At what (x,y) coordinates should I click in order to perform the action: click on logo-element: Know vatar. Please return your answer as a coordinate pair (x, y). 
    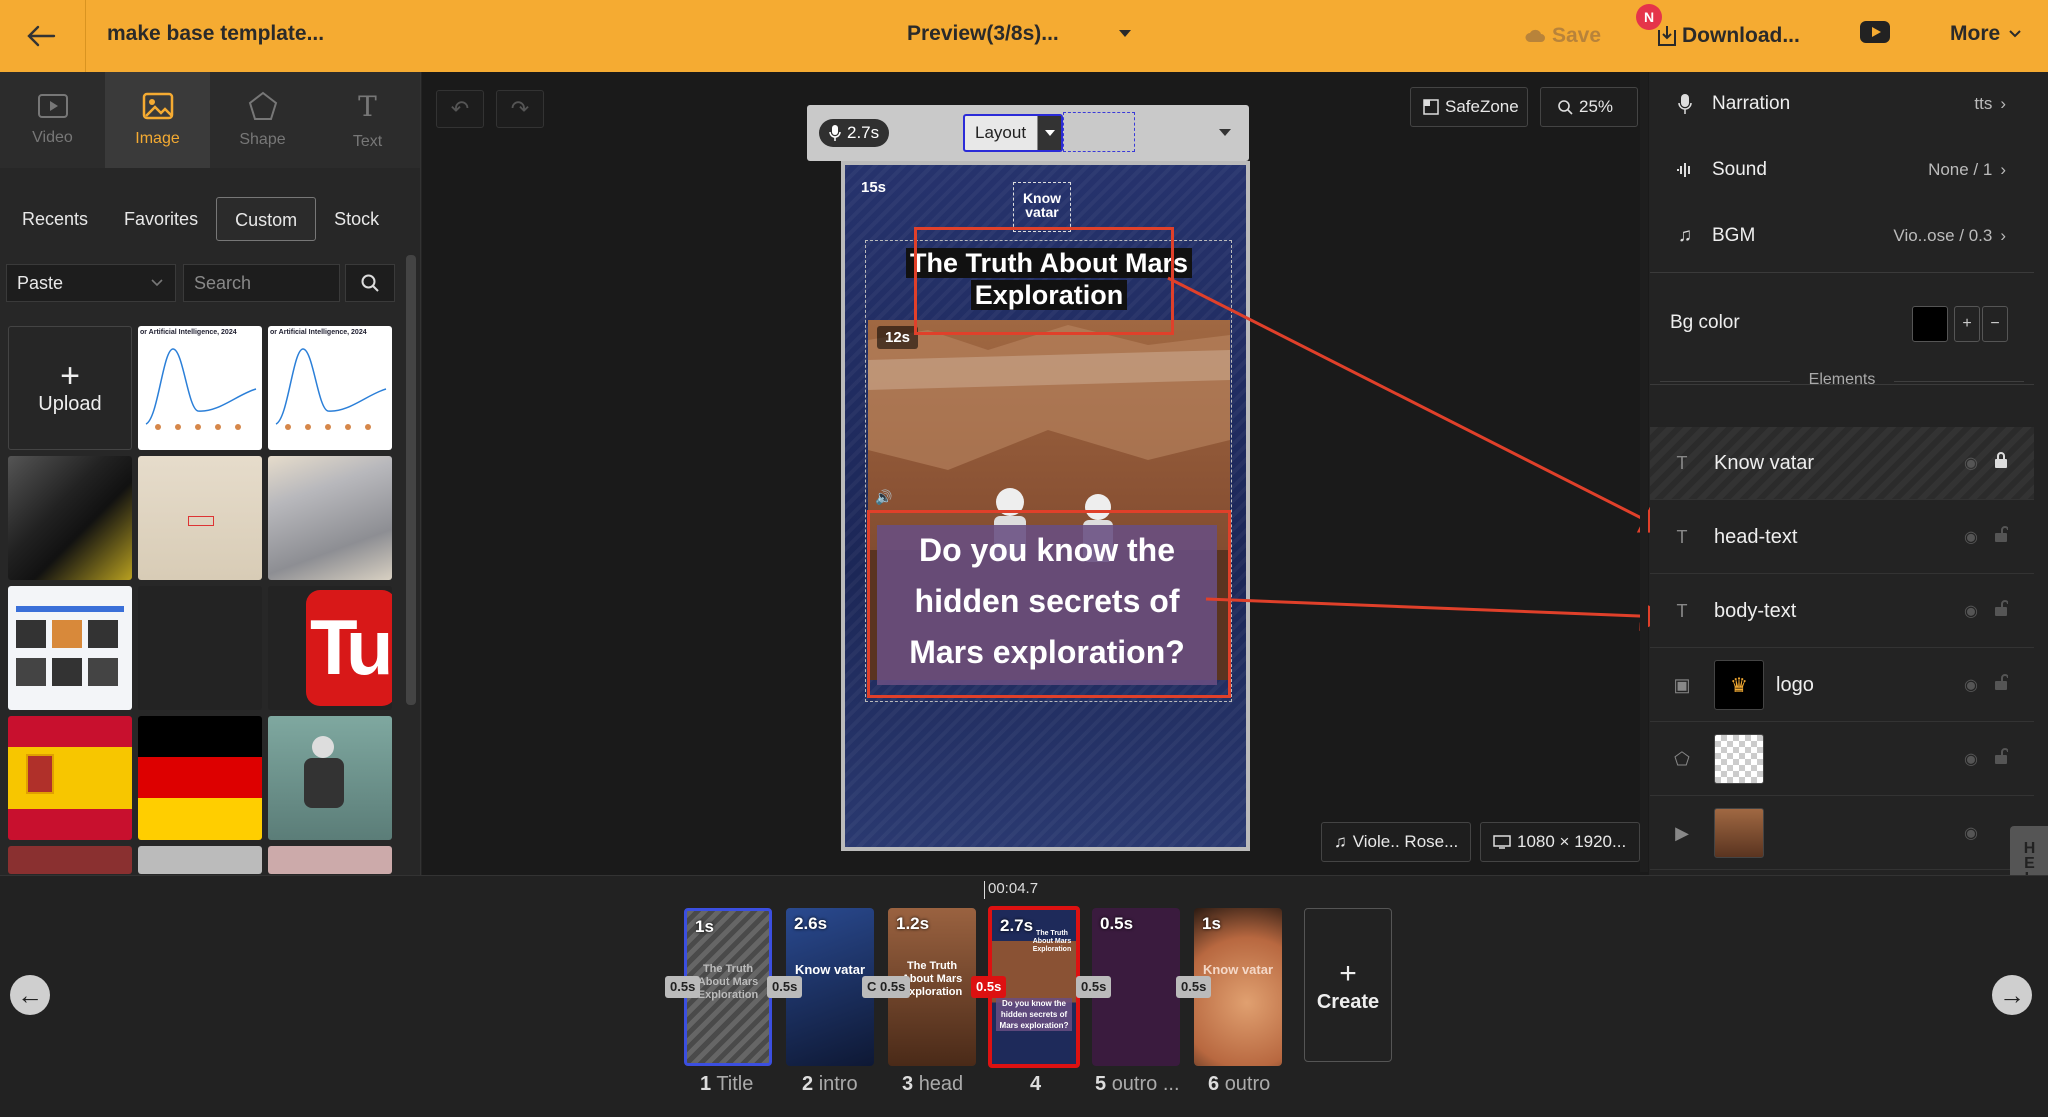
    Looking at the image, I should click on (1042, 207).